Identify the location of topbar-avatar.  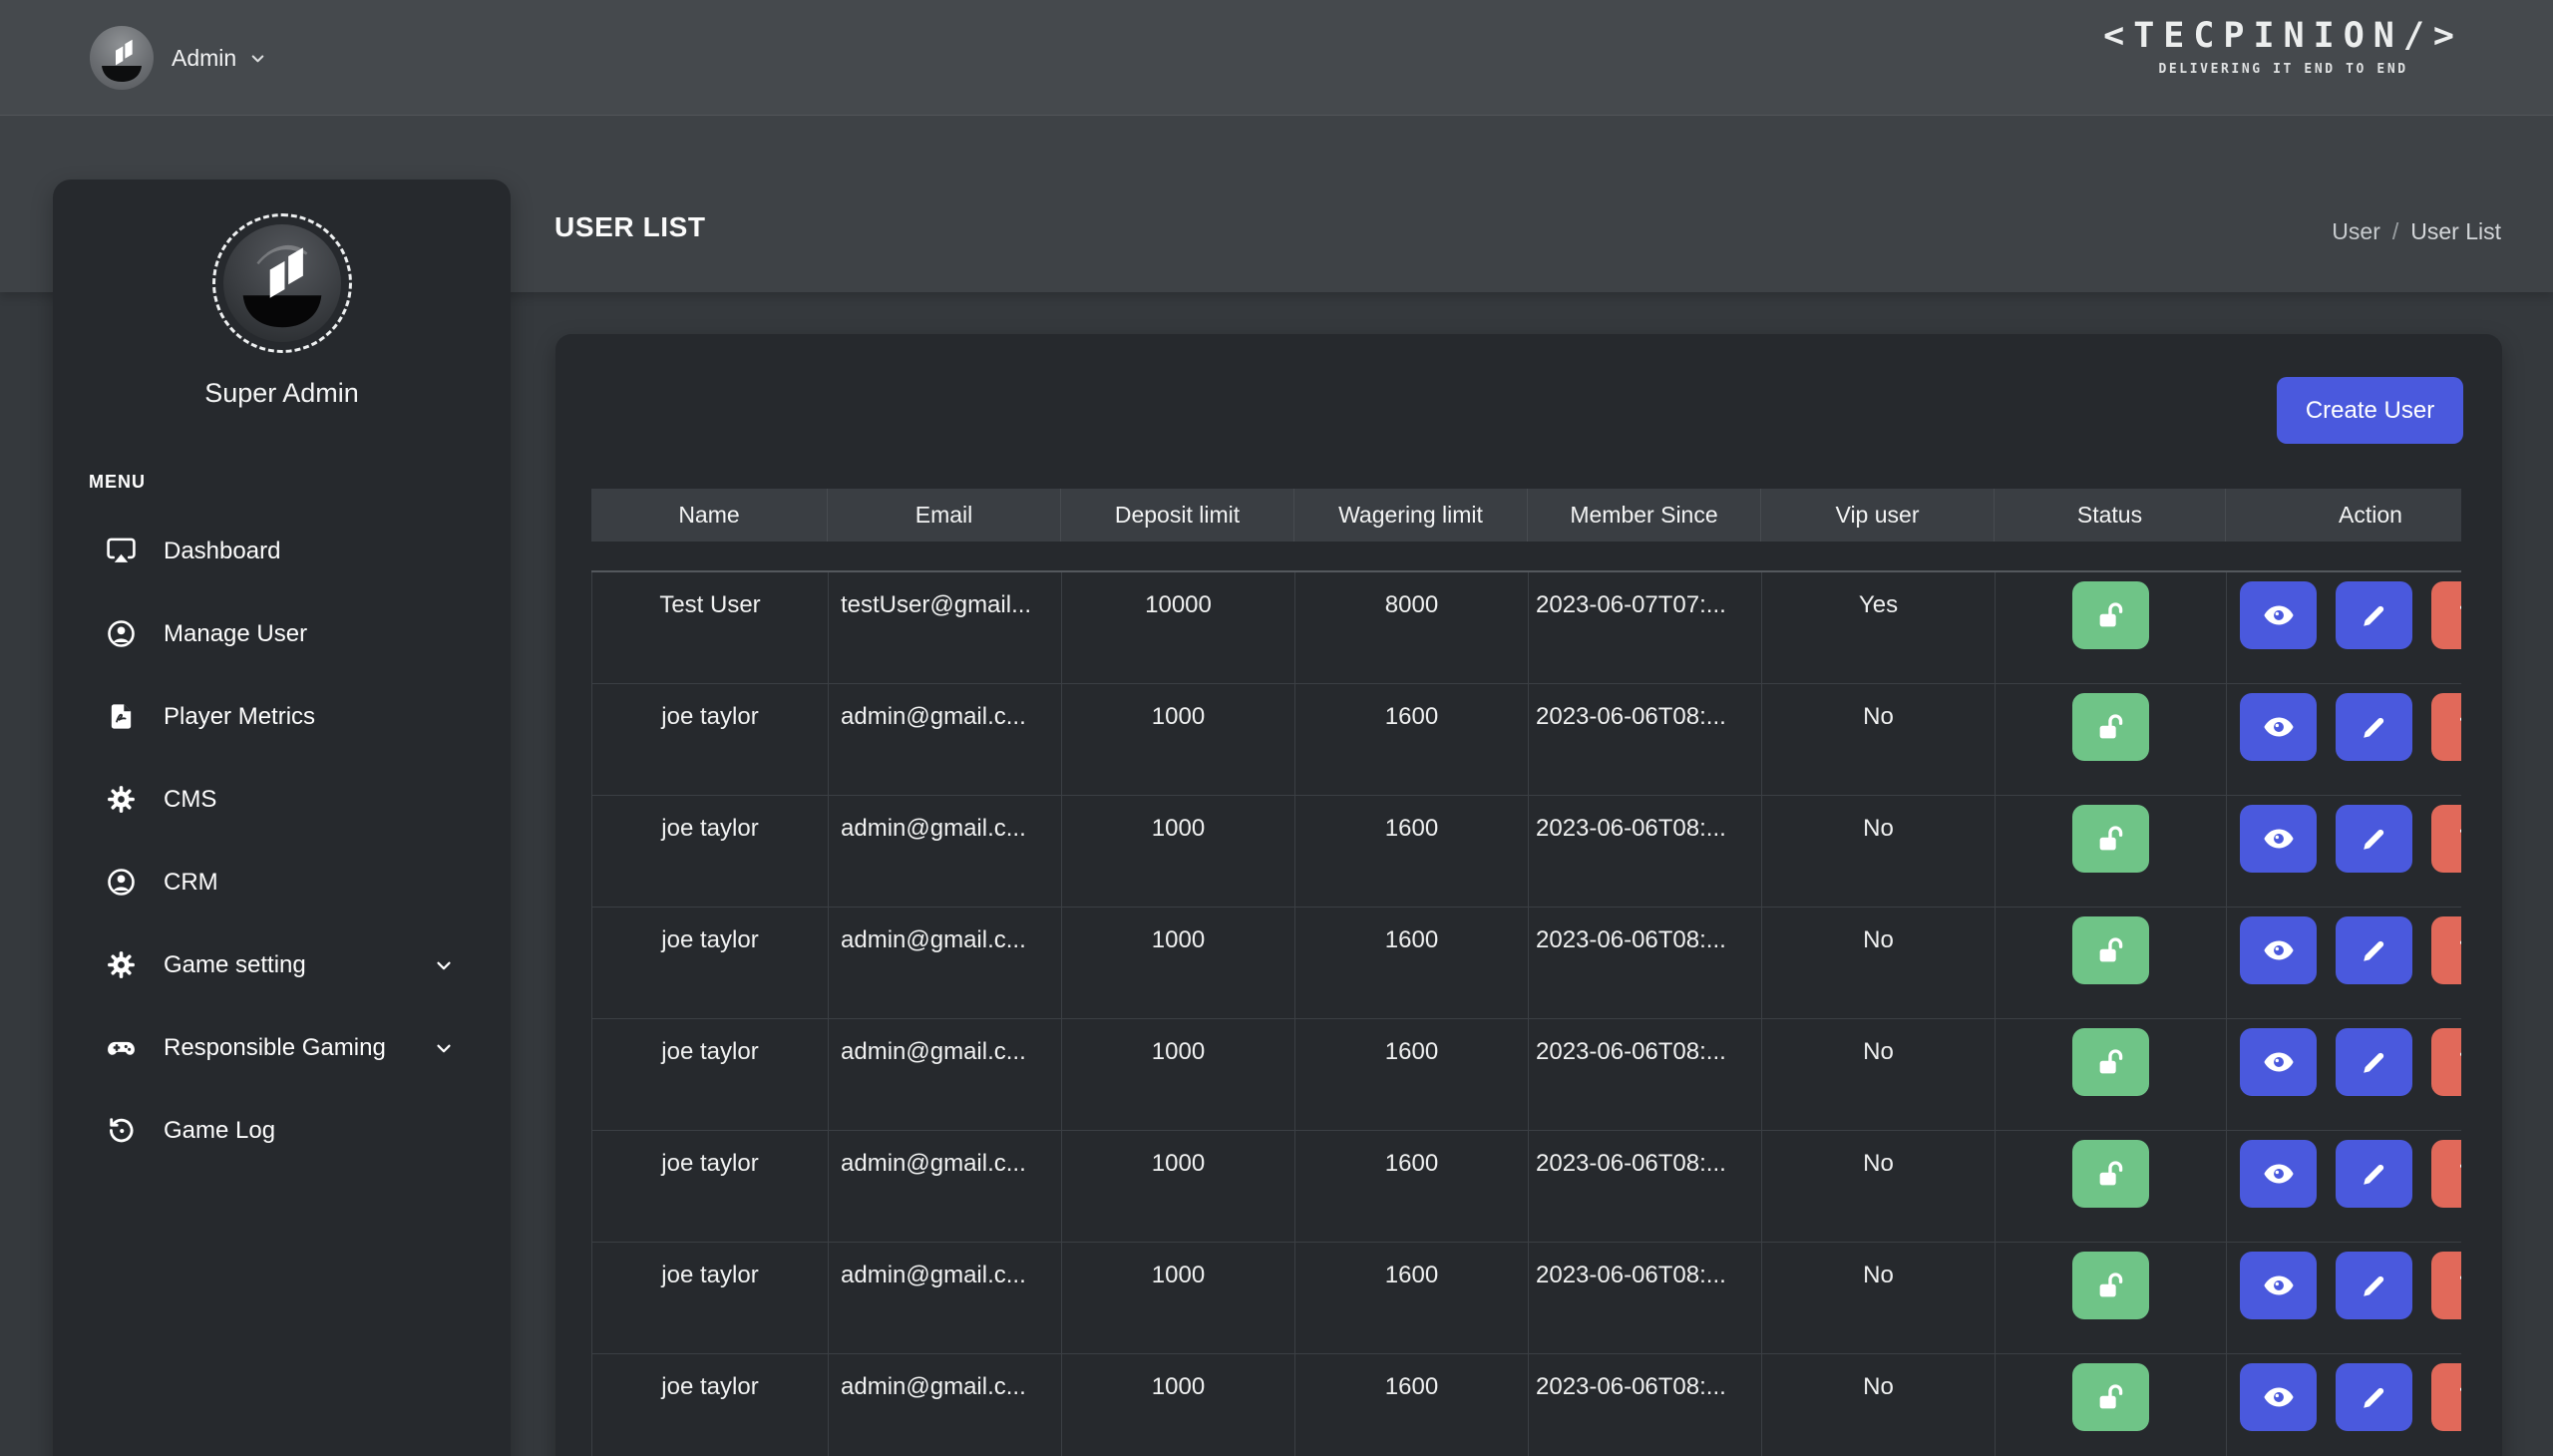
(122, 58).